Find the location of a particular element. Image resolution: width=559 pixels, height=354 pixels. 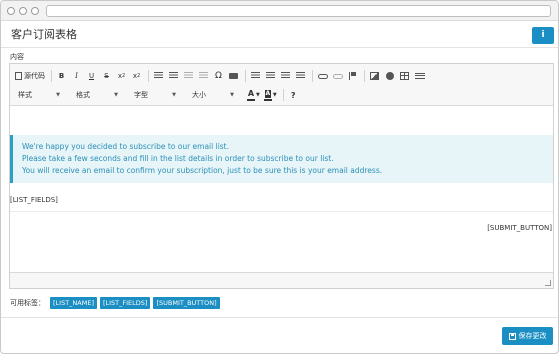

bg-color-icon: A is located at coordinates (267, 95).